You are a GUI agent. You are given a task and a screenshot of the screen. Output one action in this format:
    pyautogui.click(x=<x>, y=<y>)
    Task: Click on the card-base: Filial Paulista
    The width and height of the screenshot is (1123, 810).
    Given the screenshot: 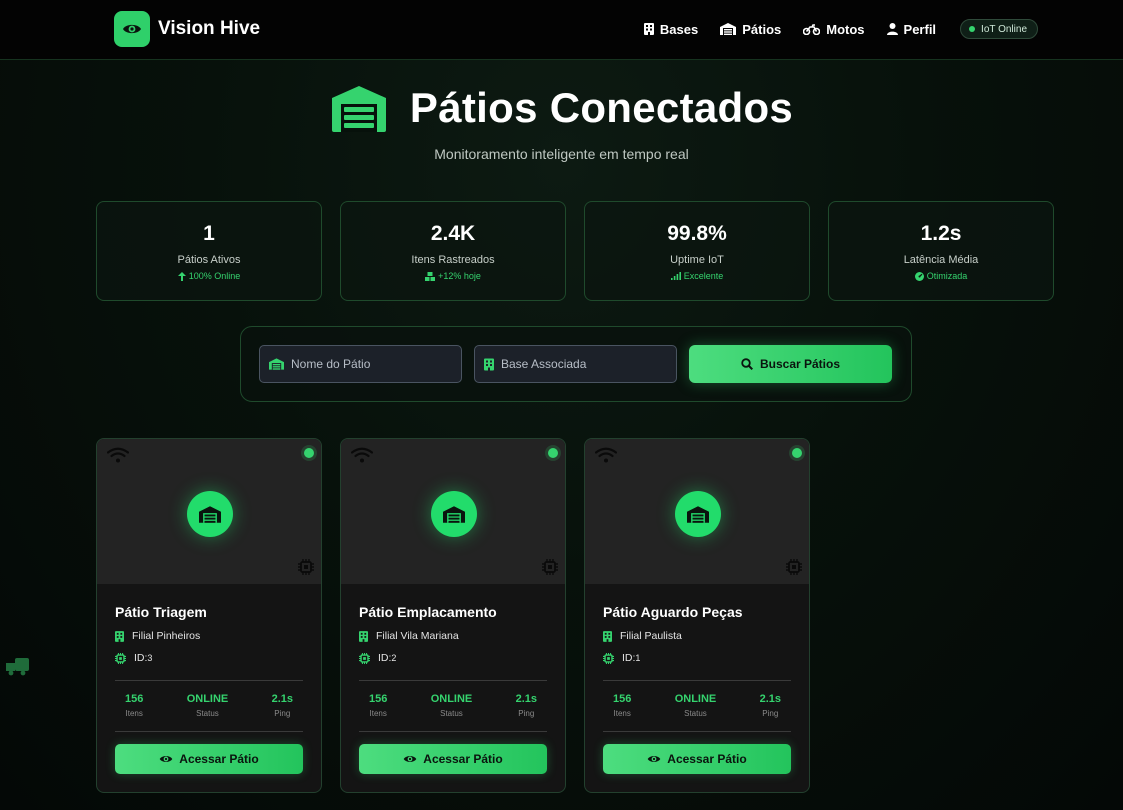 What is the action you would take?
    pyautogui.click(x=698, y=636)
    